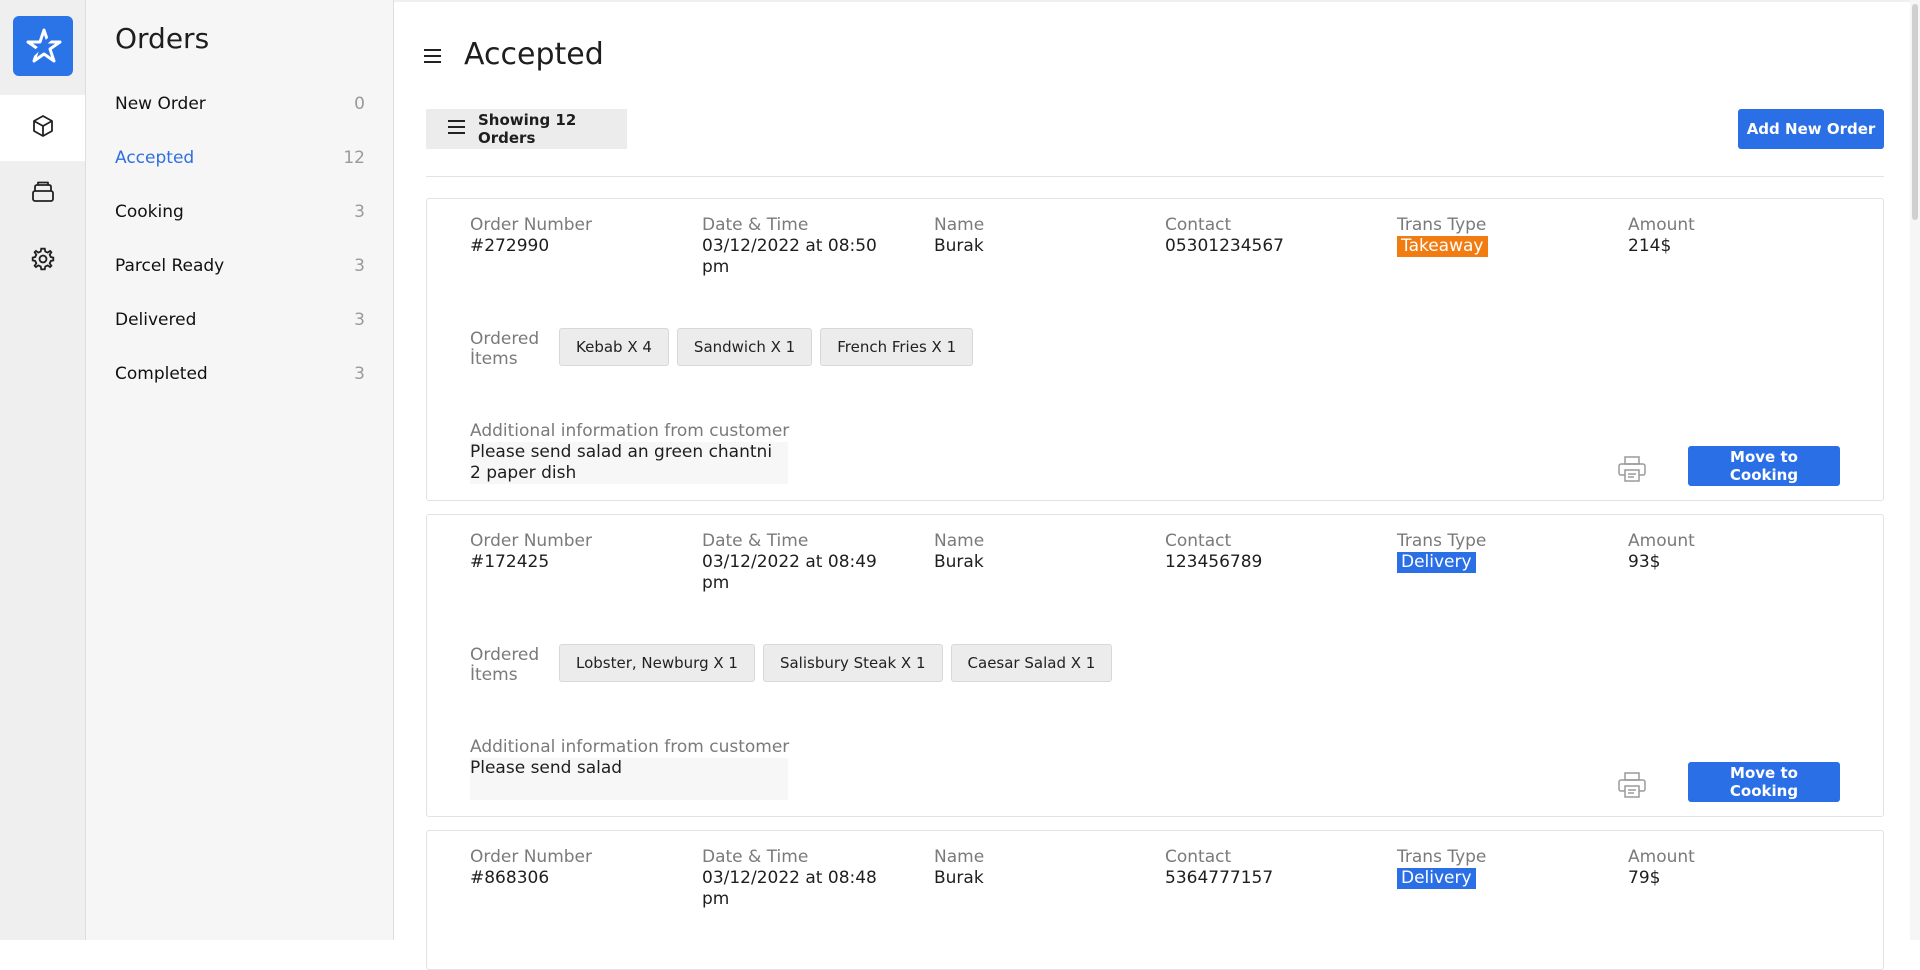  Describe the element at coordinates (240, 212) in the screenshot. I see `sidebar-item-cooking: Cooking 3` at that location.